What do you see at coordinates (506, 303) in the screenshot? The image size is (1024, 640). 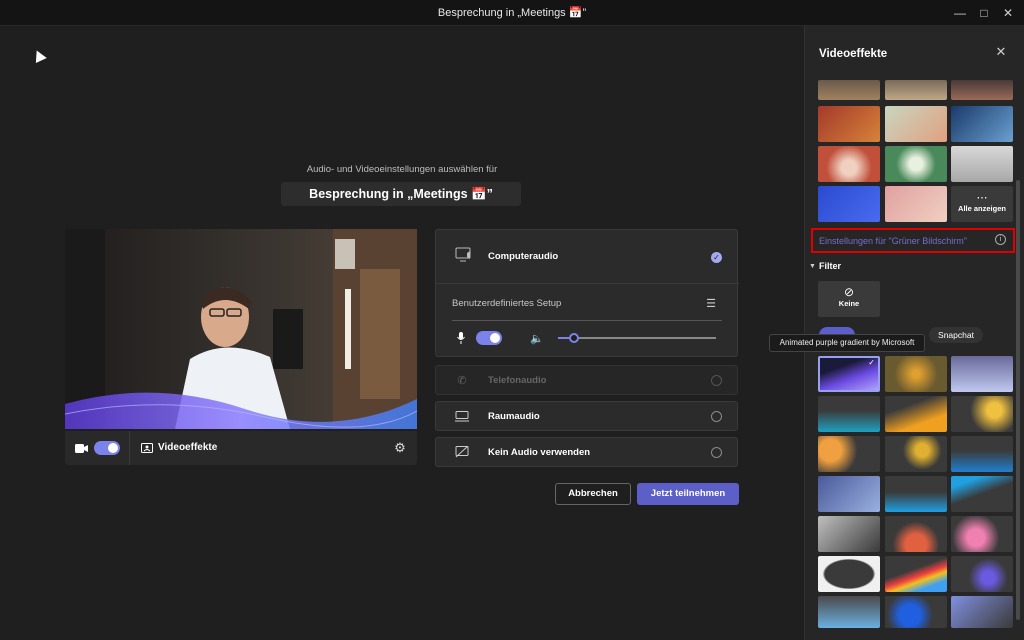 I see `custom-setup-label: Benutzerdefiniertes Setup` at bounding box center [506, 303].